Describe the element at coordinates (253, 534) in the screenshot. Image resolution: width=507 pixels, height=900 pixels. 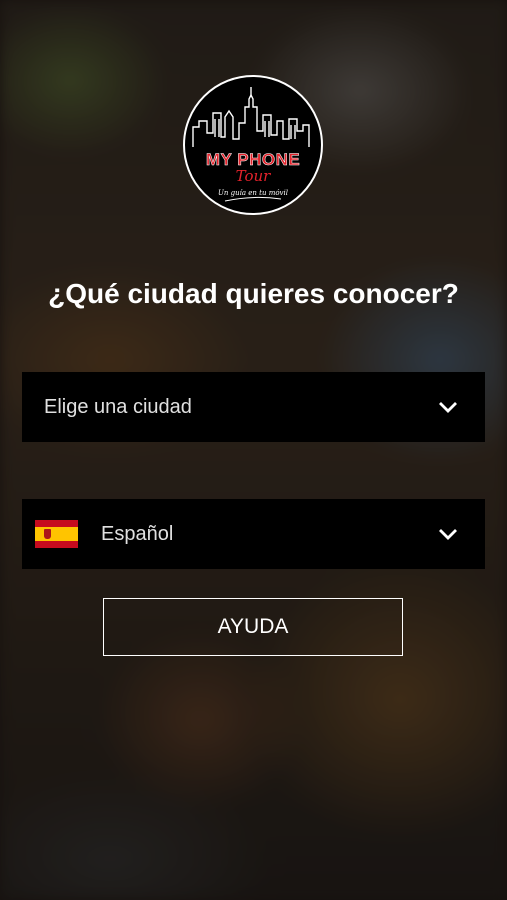
I see `language-select: Español` at that location.